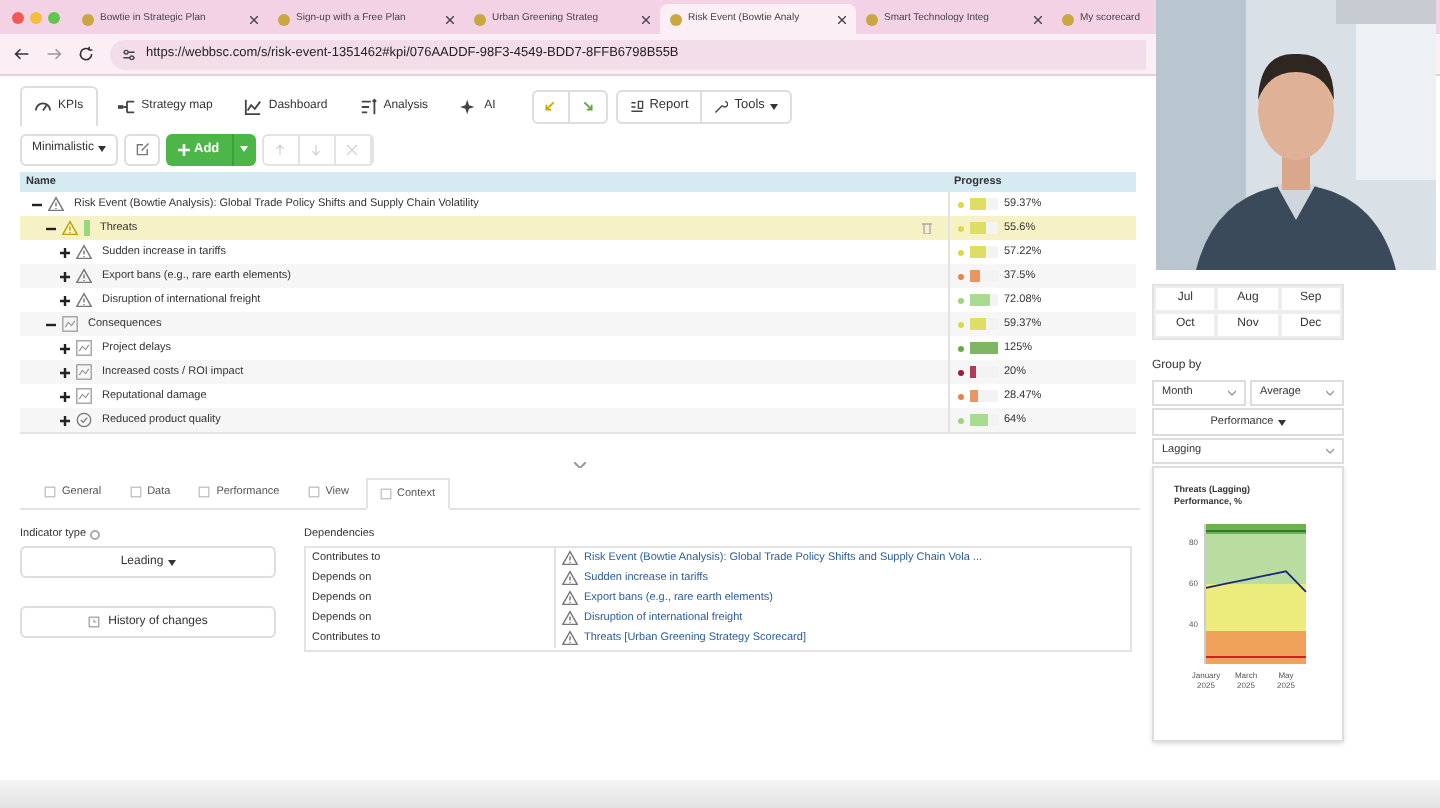 The image size is (1440, 808). What do you see at coordinates (280, 149) in the screenshot?
I see `arrow-up-icon` at bounding box center [280, 149].